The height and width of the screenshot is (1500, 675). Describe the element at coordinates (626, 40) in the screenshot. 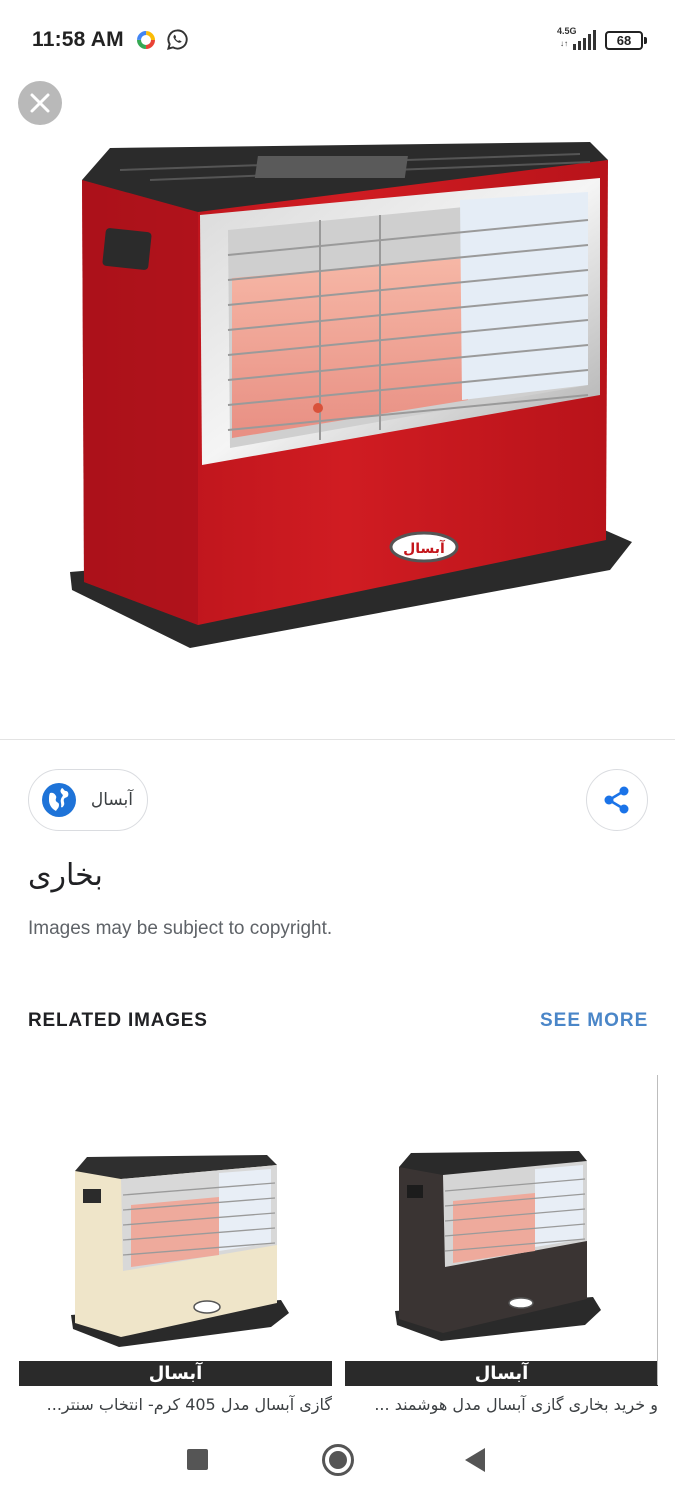

I see `battery-icon: 68` at that location.